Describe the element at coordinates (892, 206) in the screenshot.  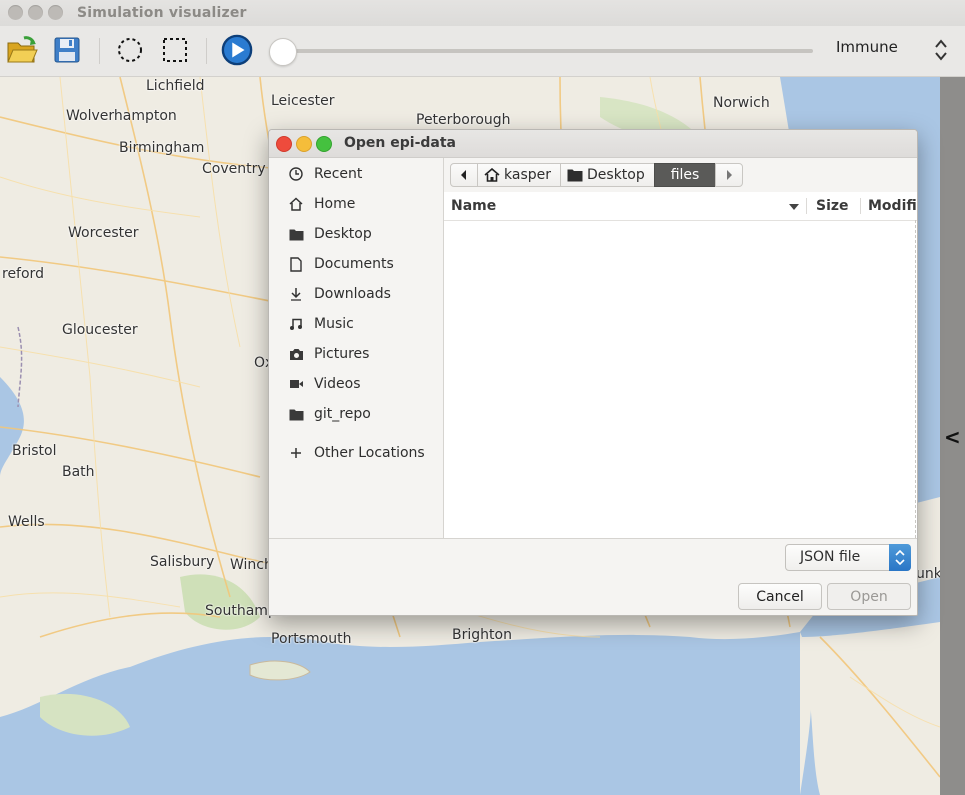
I see `column-header-modified: Modified` at that location.